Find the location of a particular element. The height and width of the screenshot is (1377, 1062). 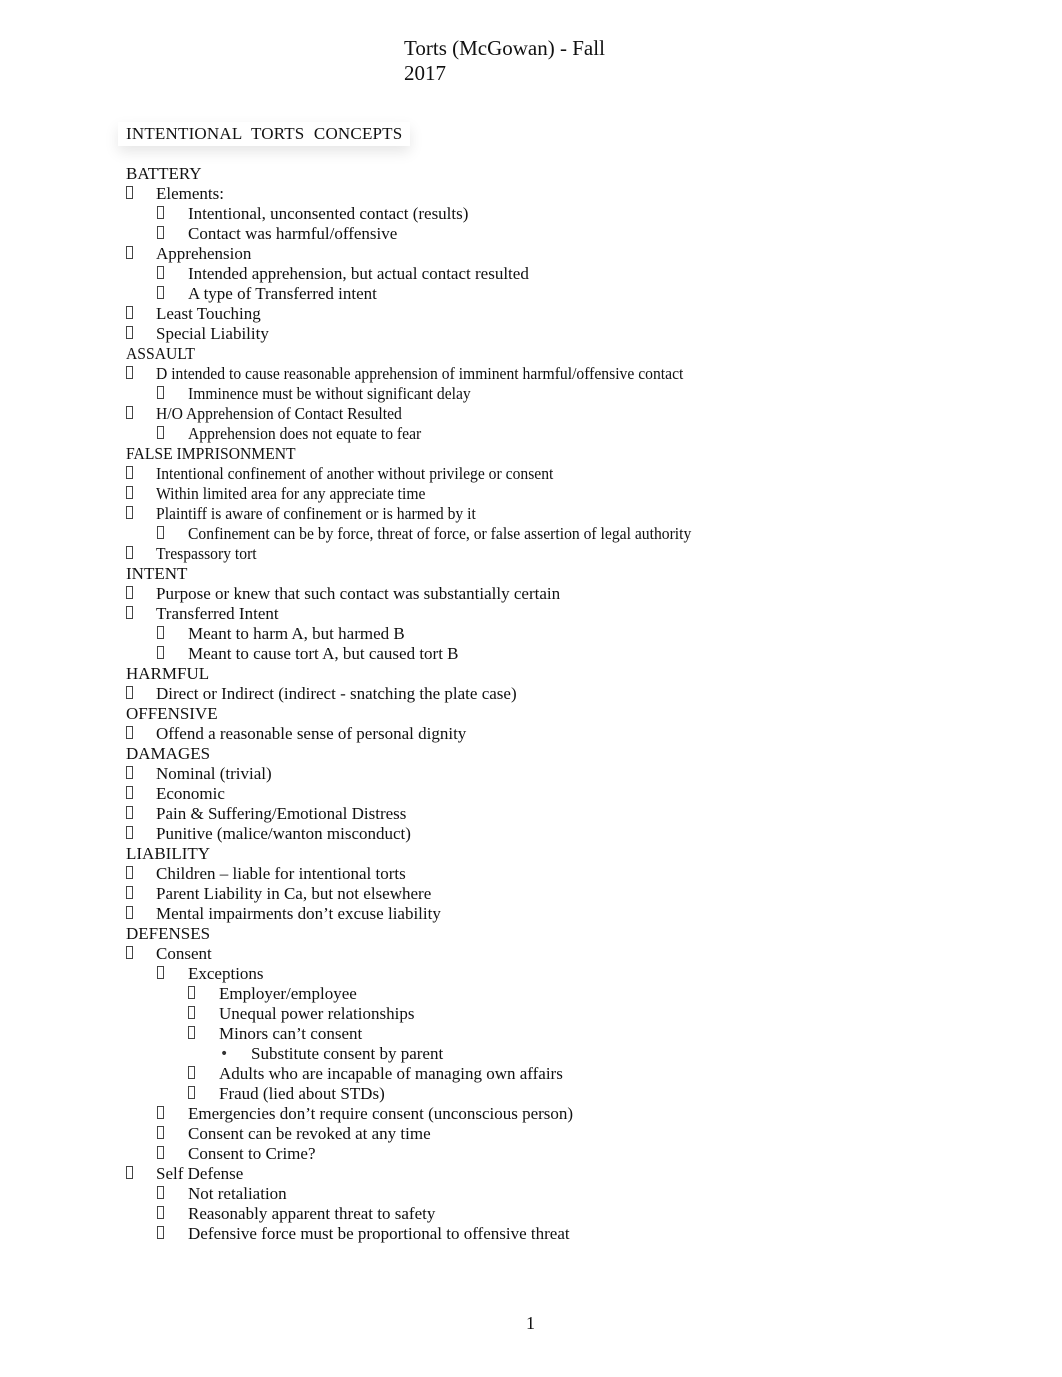

list-item-text: Meant to cause tort A, but caused tort B is located at coordinates (323, 653).